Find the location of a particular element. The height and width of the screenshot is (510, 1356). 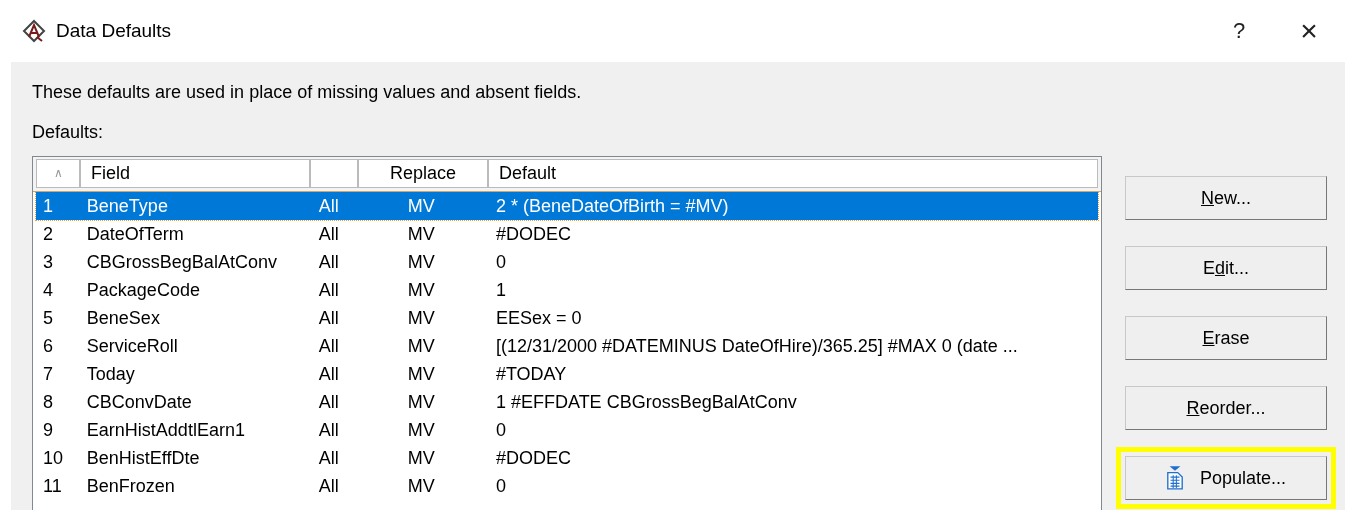

row-number: 9 is located at coordinates (48, 430).